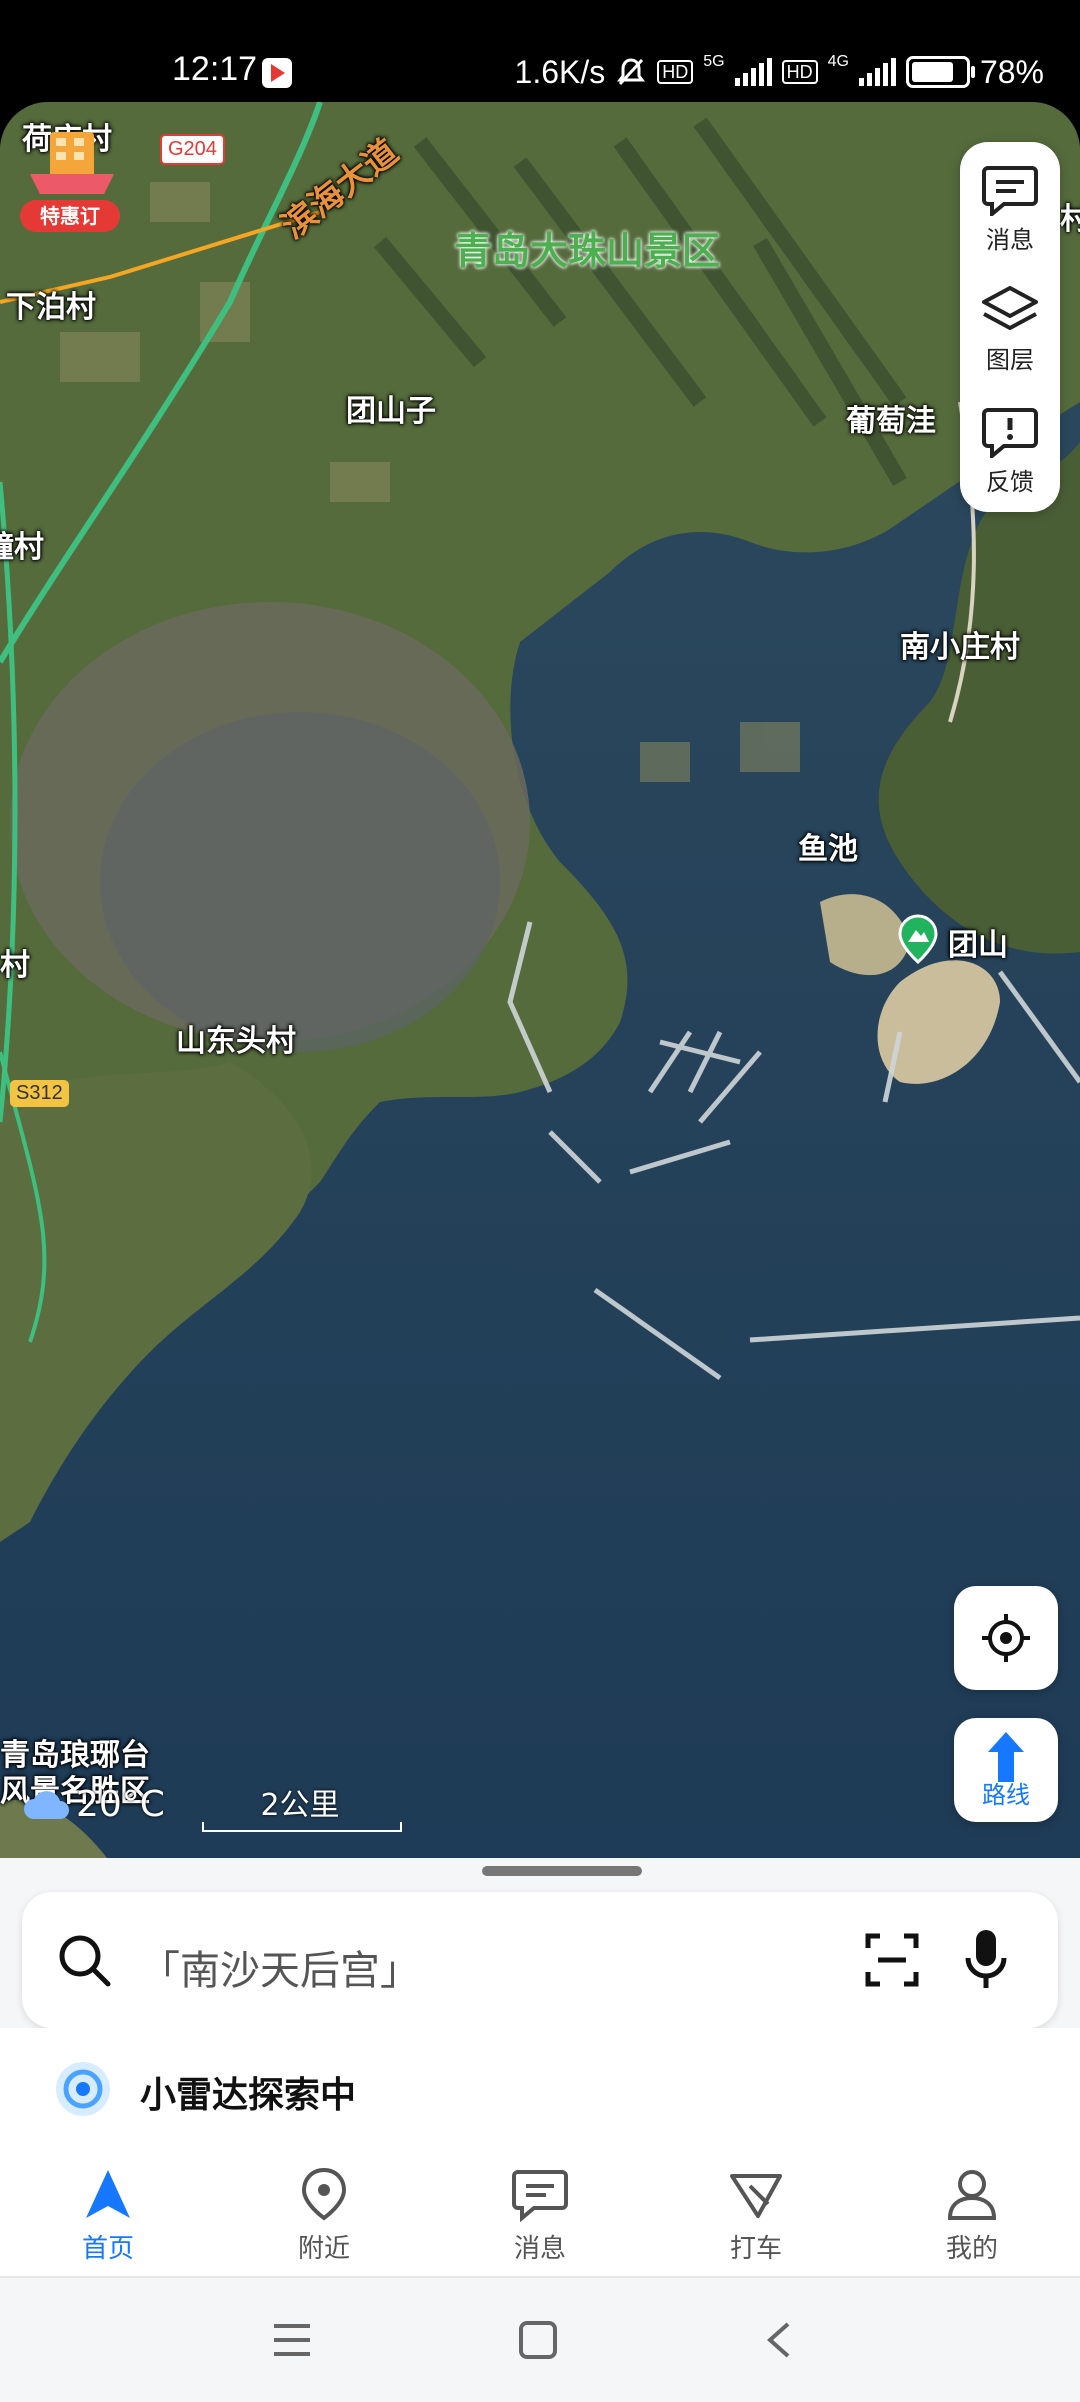 The image size is (1080, 2402). I want to click on tab-taxi: 打车, so click(756, 2215).